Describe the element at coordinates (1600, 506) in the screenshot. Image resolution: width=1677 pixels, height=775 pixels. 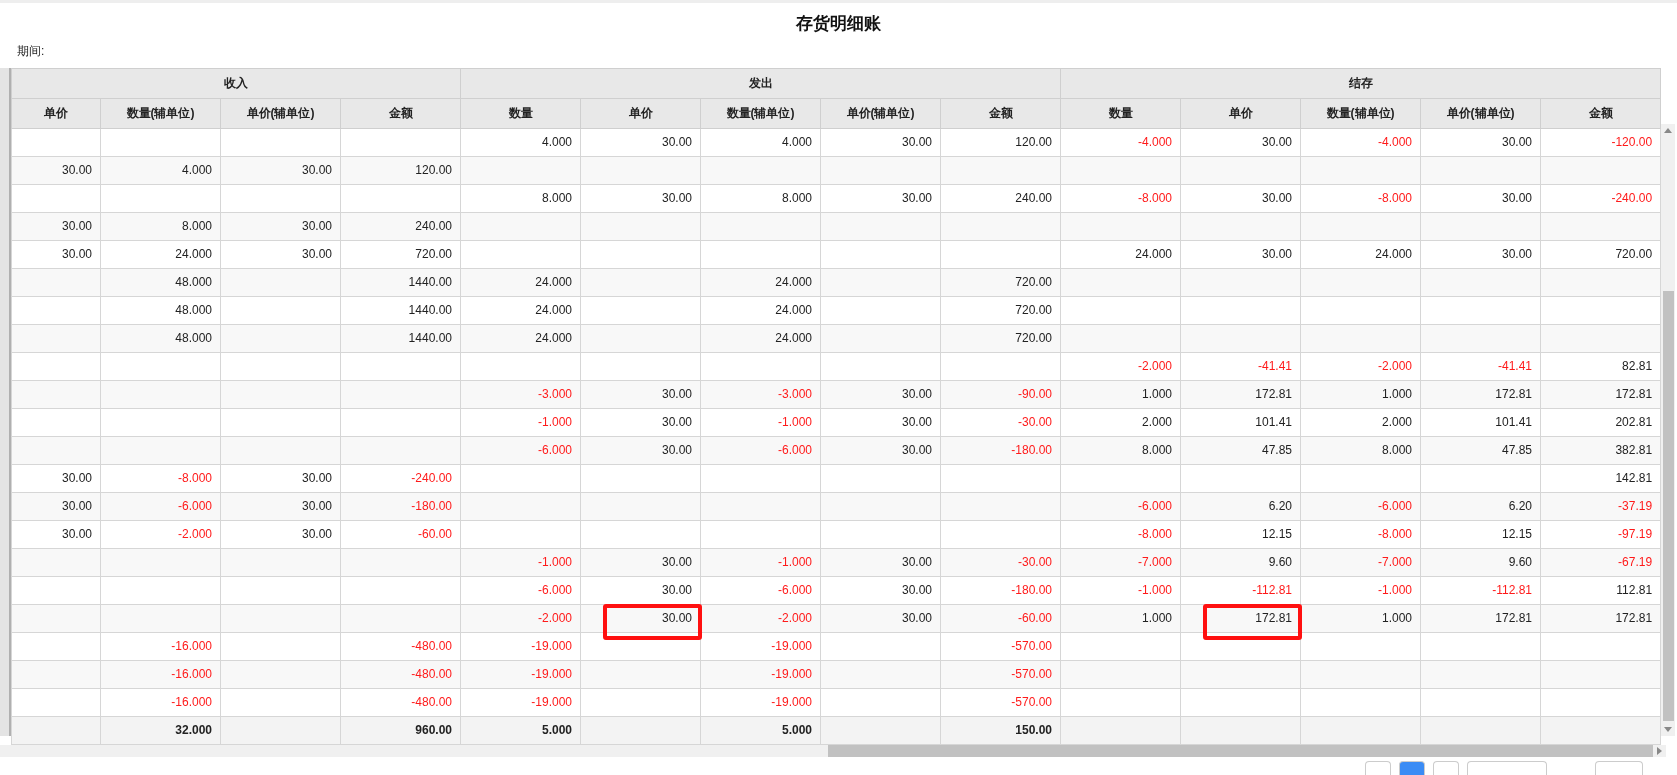
I see `table-cell: -37.19` at that location.